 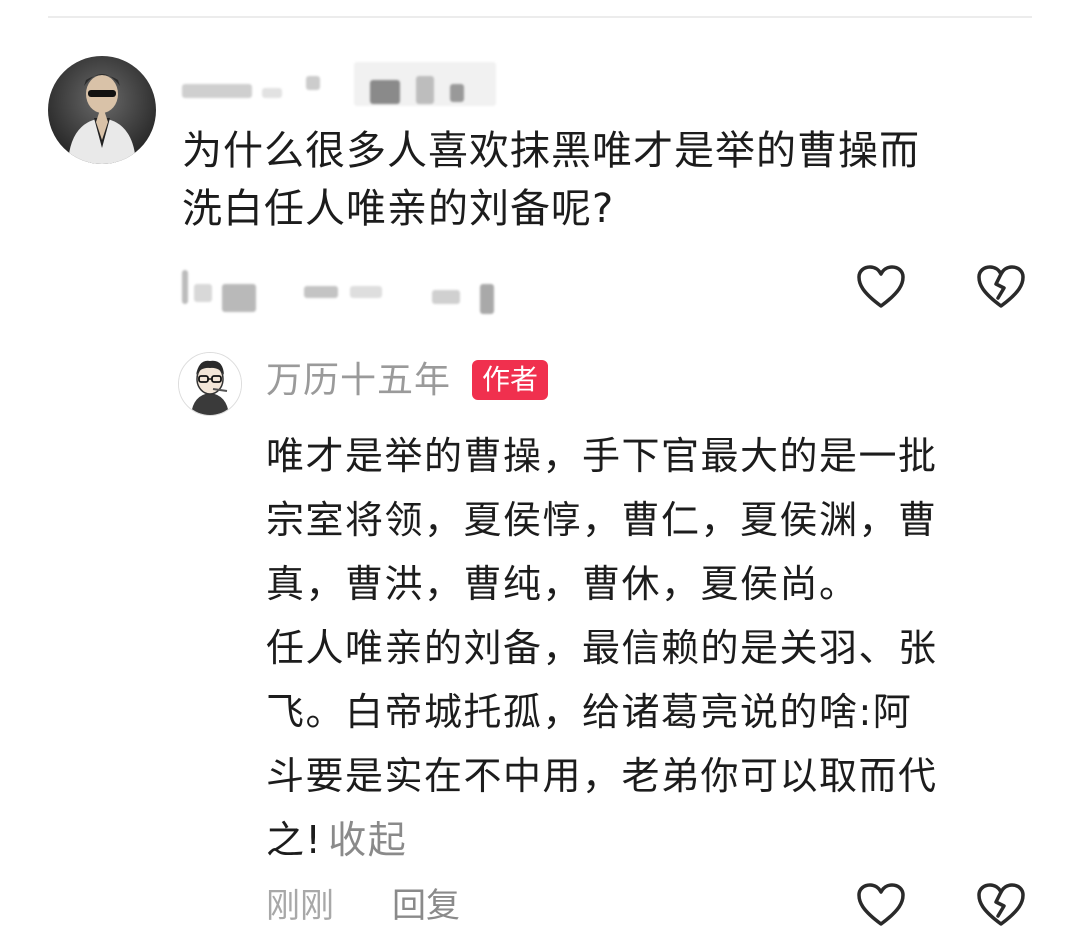 I want to click on question-line: 洗白任人唯亲的刘备呢?, so click(x=398, y=209).